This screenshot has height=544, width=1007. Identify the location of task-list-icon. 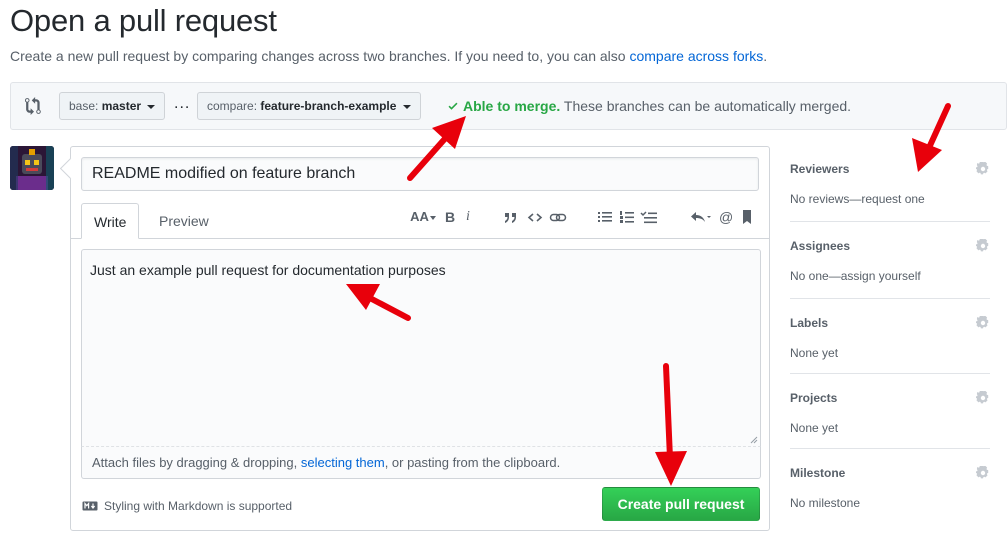
(648, 217).